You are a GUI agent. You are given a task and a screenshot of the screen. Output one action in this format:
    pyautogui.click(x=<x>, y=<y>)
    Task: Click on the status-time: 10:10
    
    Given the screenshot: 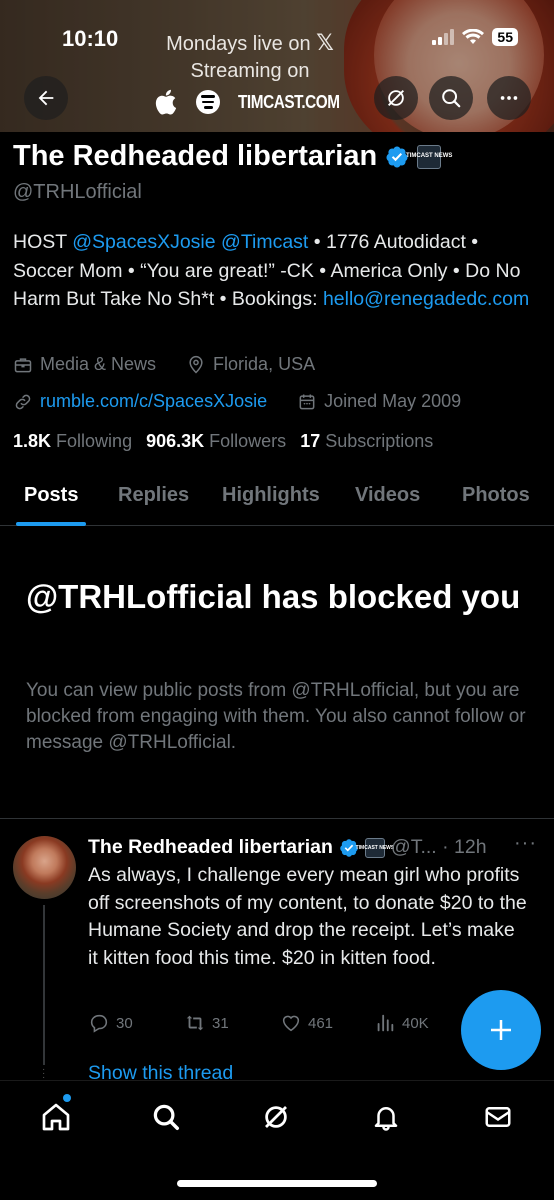 What is the action you would take?
    pyautogui.click(x=90, y=38)
    